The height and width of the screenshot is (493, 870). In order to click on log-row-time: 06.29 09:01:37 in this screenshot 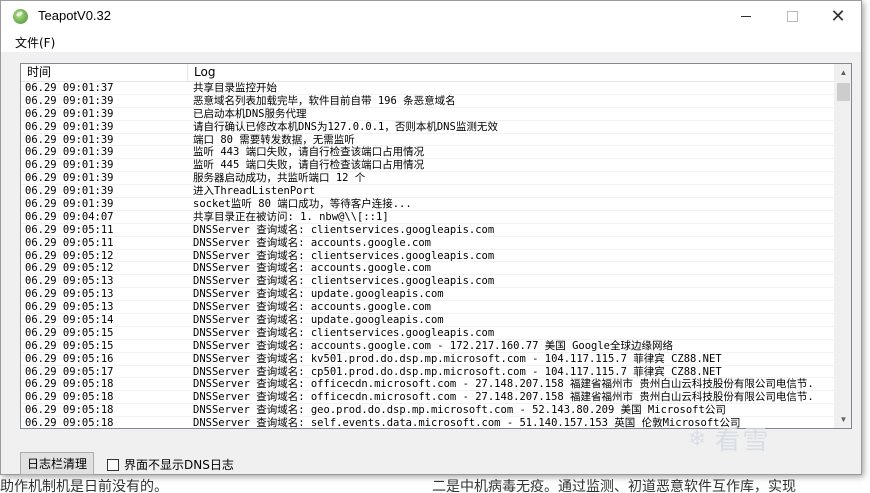, I will do `click(69, 88)`.